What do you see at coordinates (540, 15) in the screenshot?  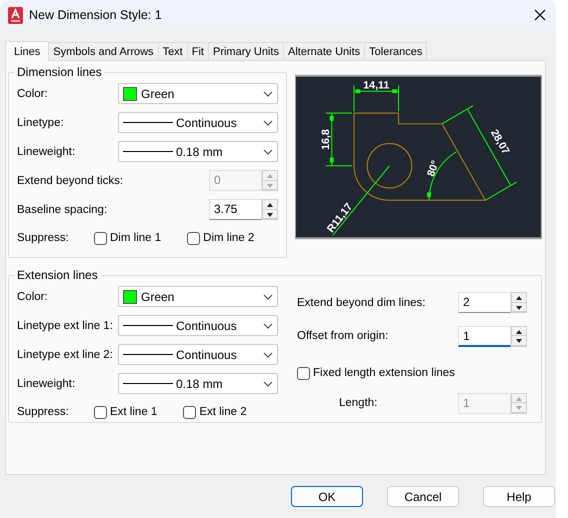 I see `close-icon` at bounding box center [540, 15].